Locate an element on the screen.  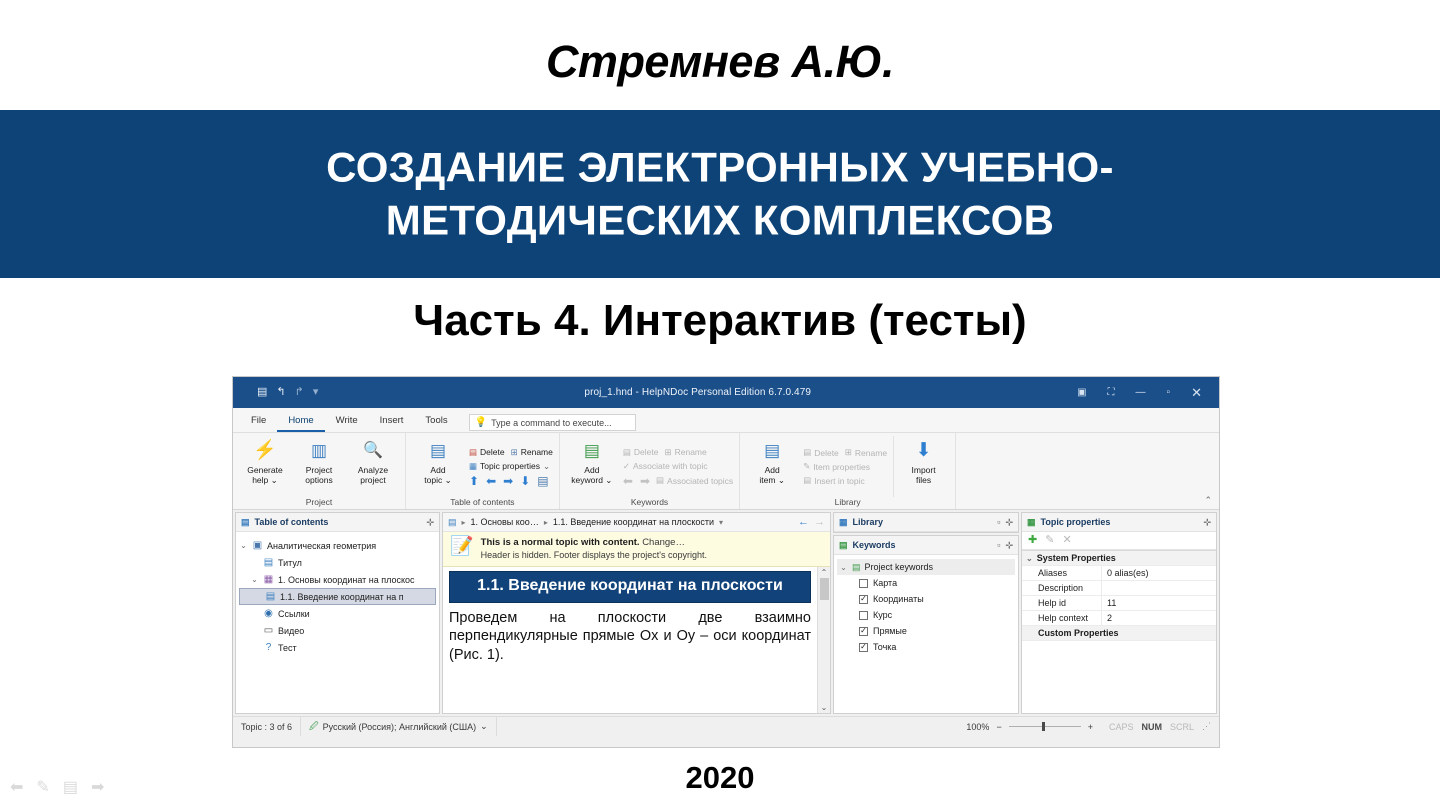
keyword-delete-button: ▤ Delete is located at coordinates (641, 452).